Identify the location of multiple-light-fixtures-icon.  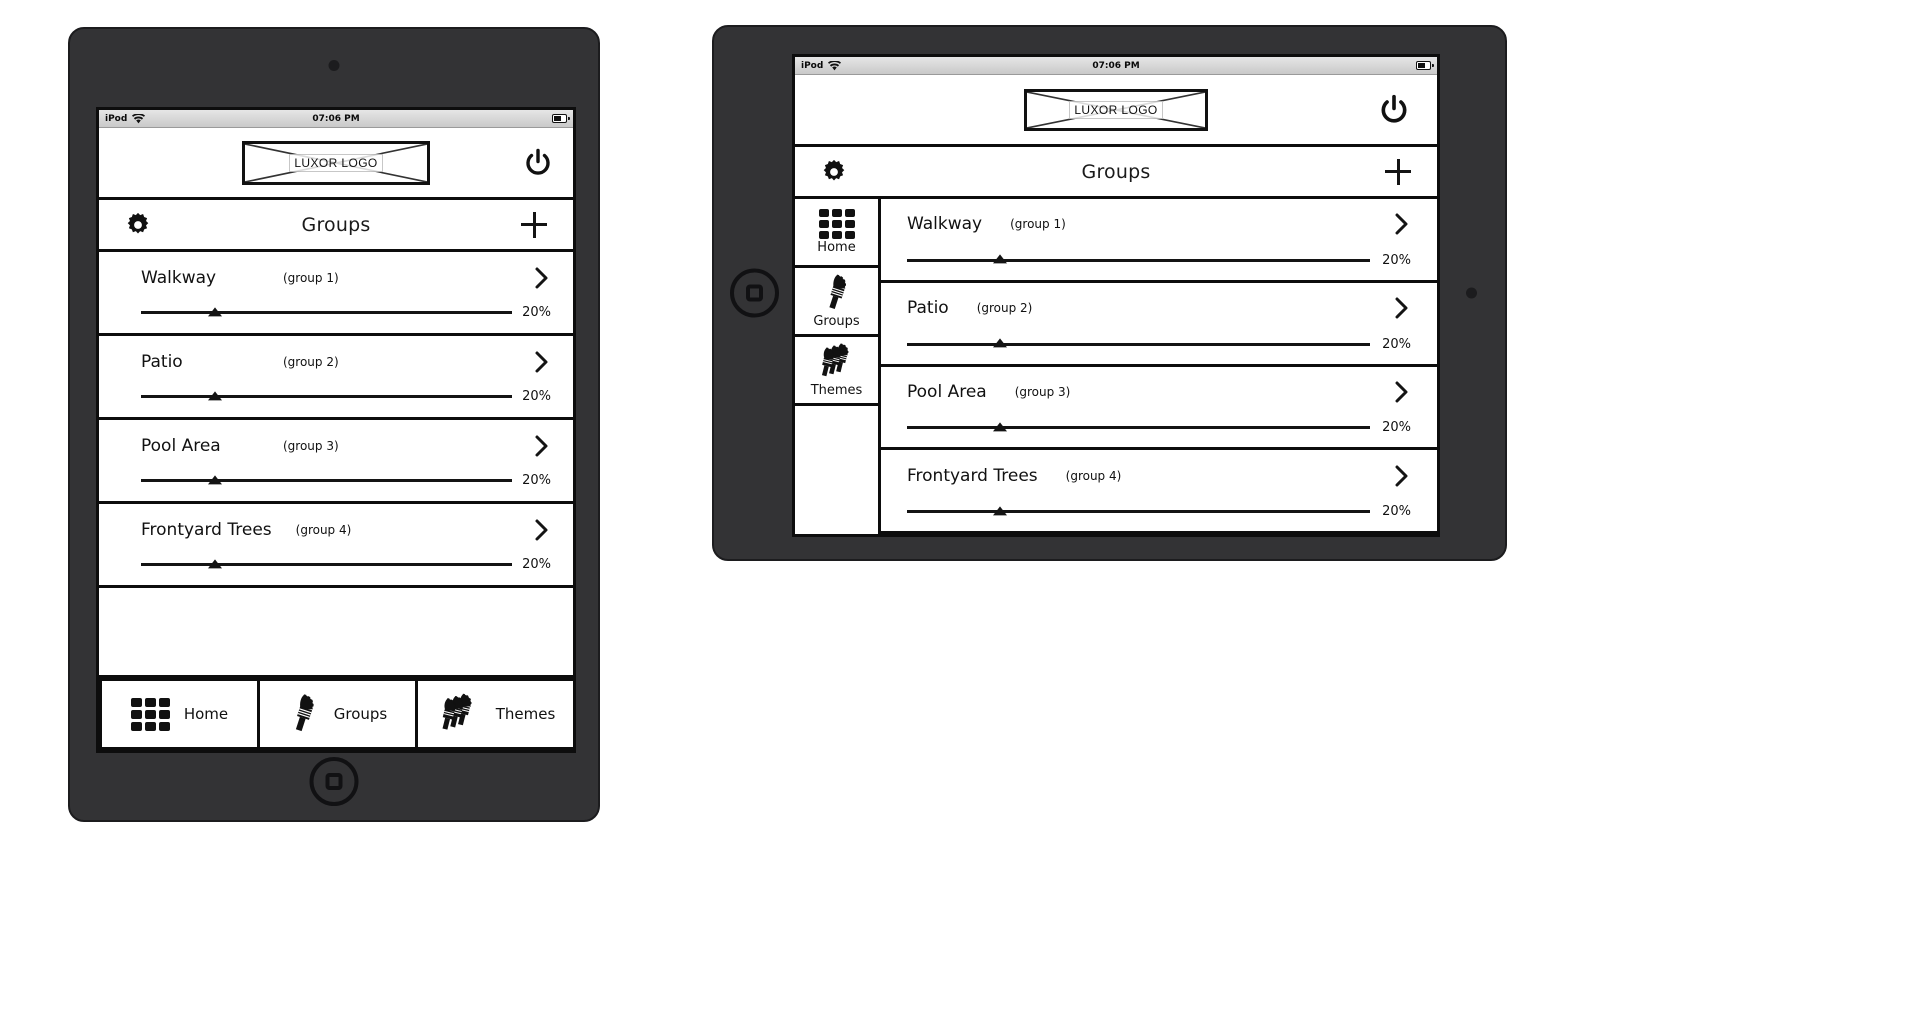
(837, 362).